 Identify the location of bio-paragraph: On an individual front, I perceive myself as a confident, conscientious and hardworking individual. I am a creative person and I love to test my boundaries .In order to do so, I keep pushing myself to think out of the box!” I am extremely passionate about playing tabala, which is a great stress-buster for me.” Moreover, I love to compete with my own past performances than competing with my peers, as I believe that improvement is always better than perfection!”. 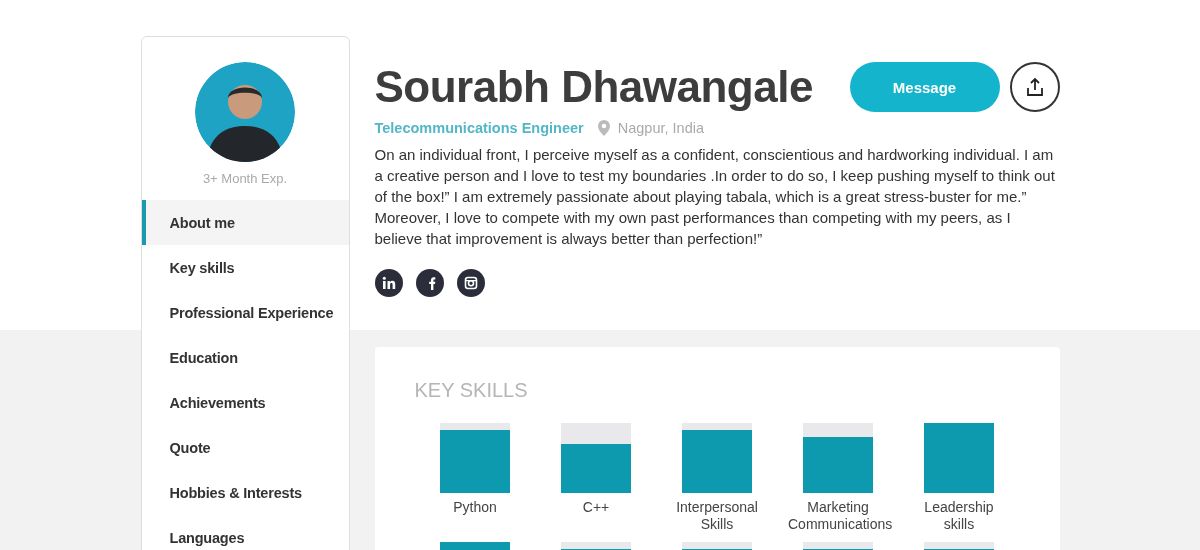
(715, 197).